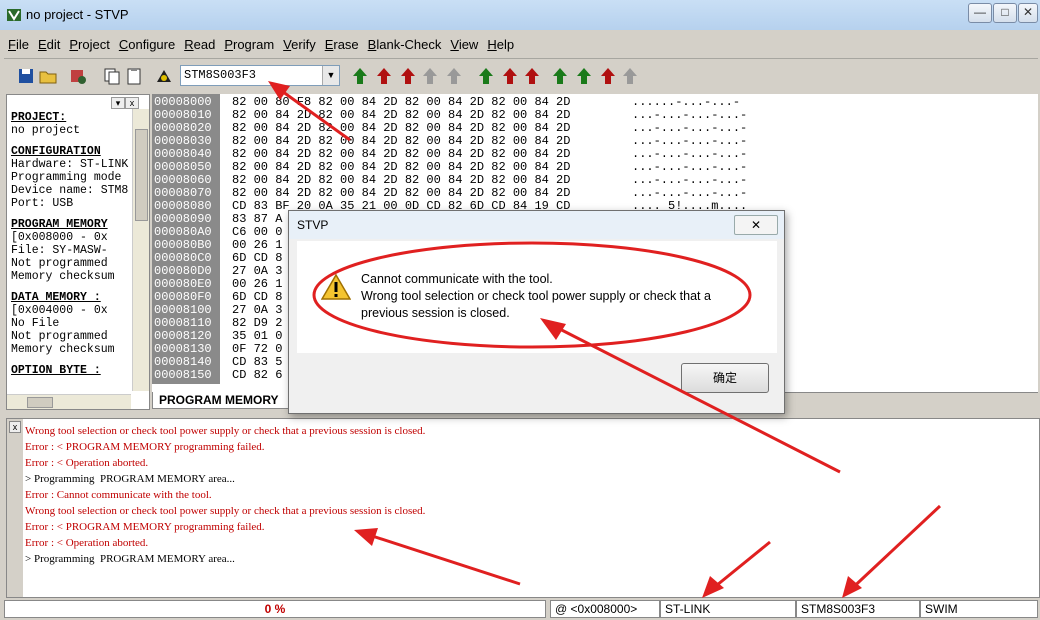  I want to click on section-heading: OPTION BYTE :, so click(56, 370).